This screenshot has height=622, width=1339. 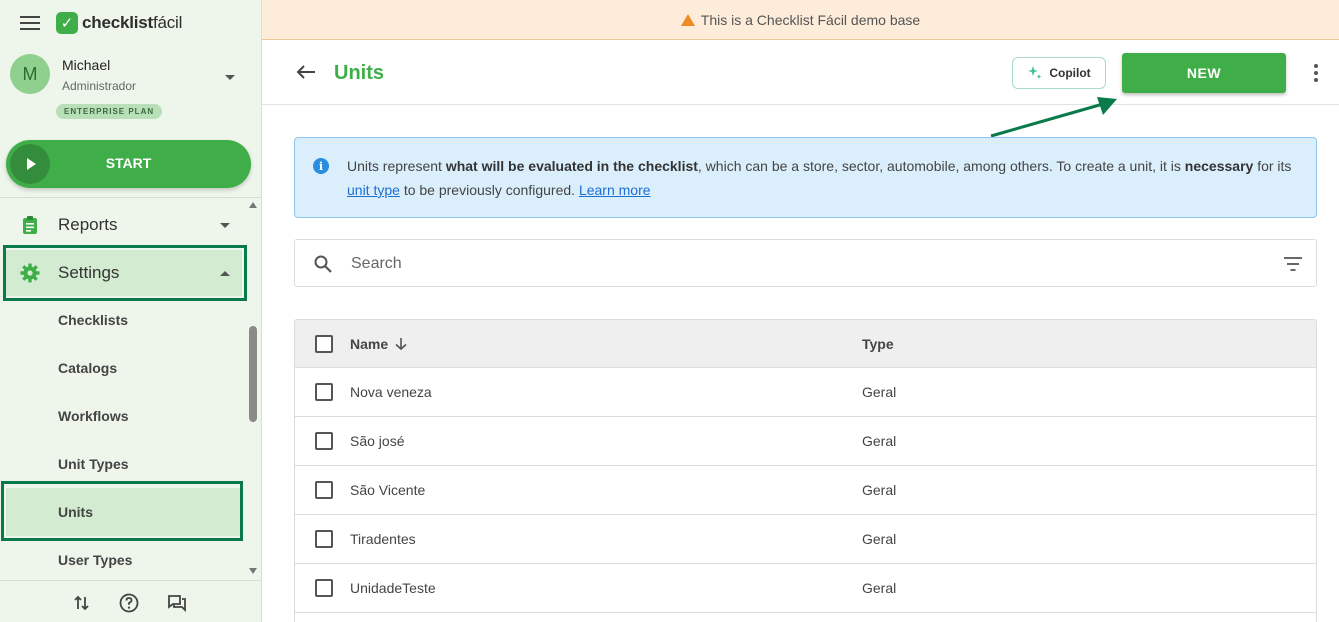 What do you see at coordinates (93, 464) in the screenshot?
I see `sidebar-subitem-label: Unit Types` at bounding box center [93, 464].